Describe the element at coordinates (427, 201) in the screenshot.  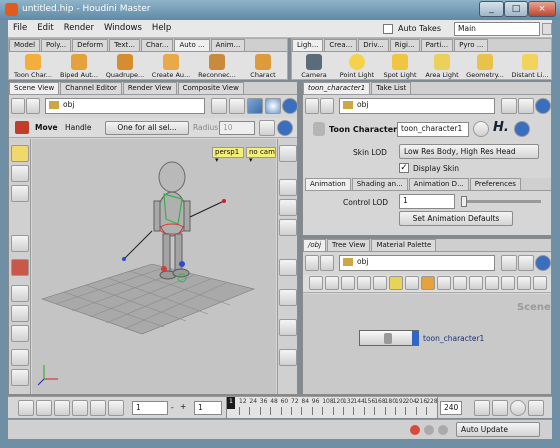
I see `control-lod-field: 1` at that location.